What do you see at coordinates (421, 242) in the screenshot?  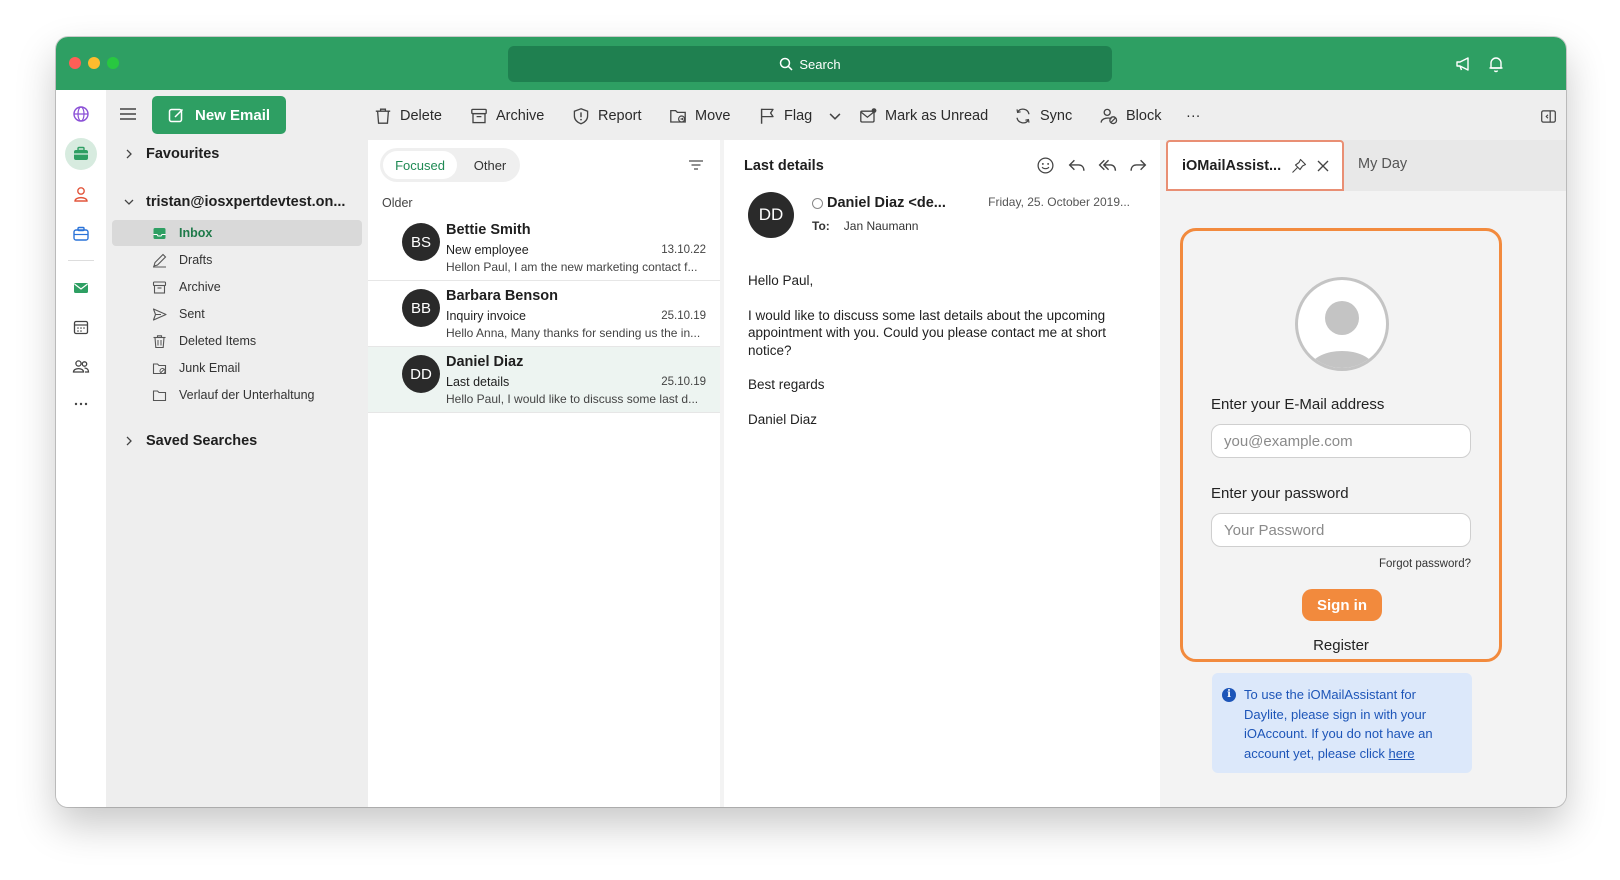 I see `avatar: BS` at bounding box center [421, 242].